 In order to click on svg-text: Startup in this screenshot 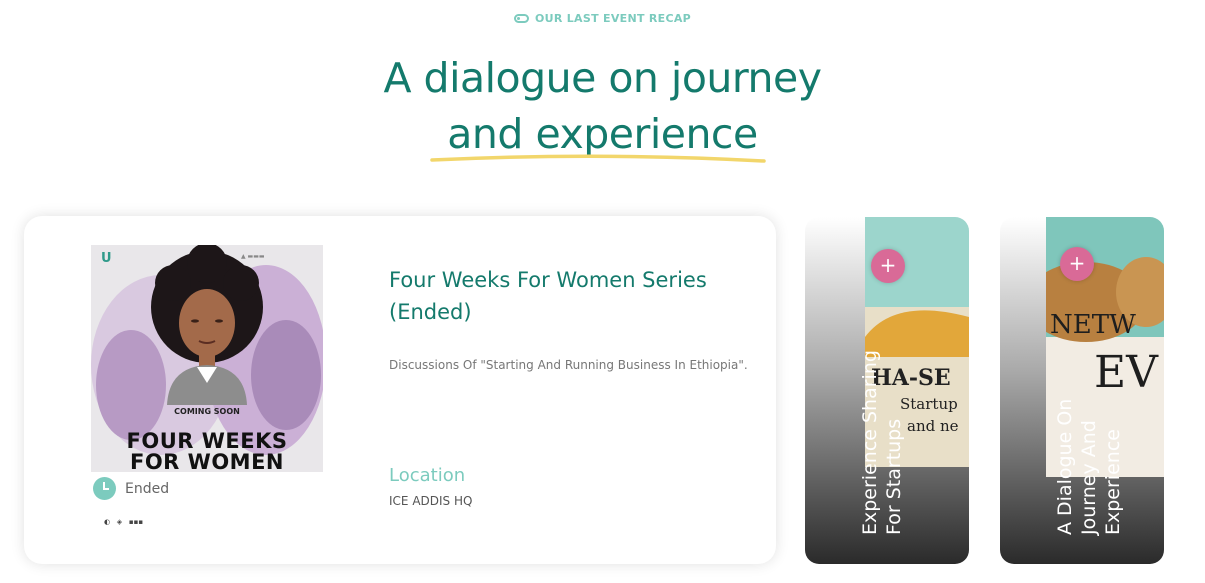, I will do `click(929, 404)`.